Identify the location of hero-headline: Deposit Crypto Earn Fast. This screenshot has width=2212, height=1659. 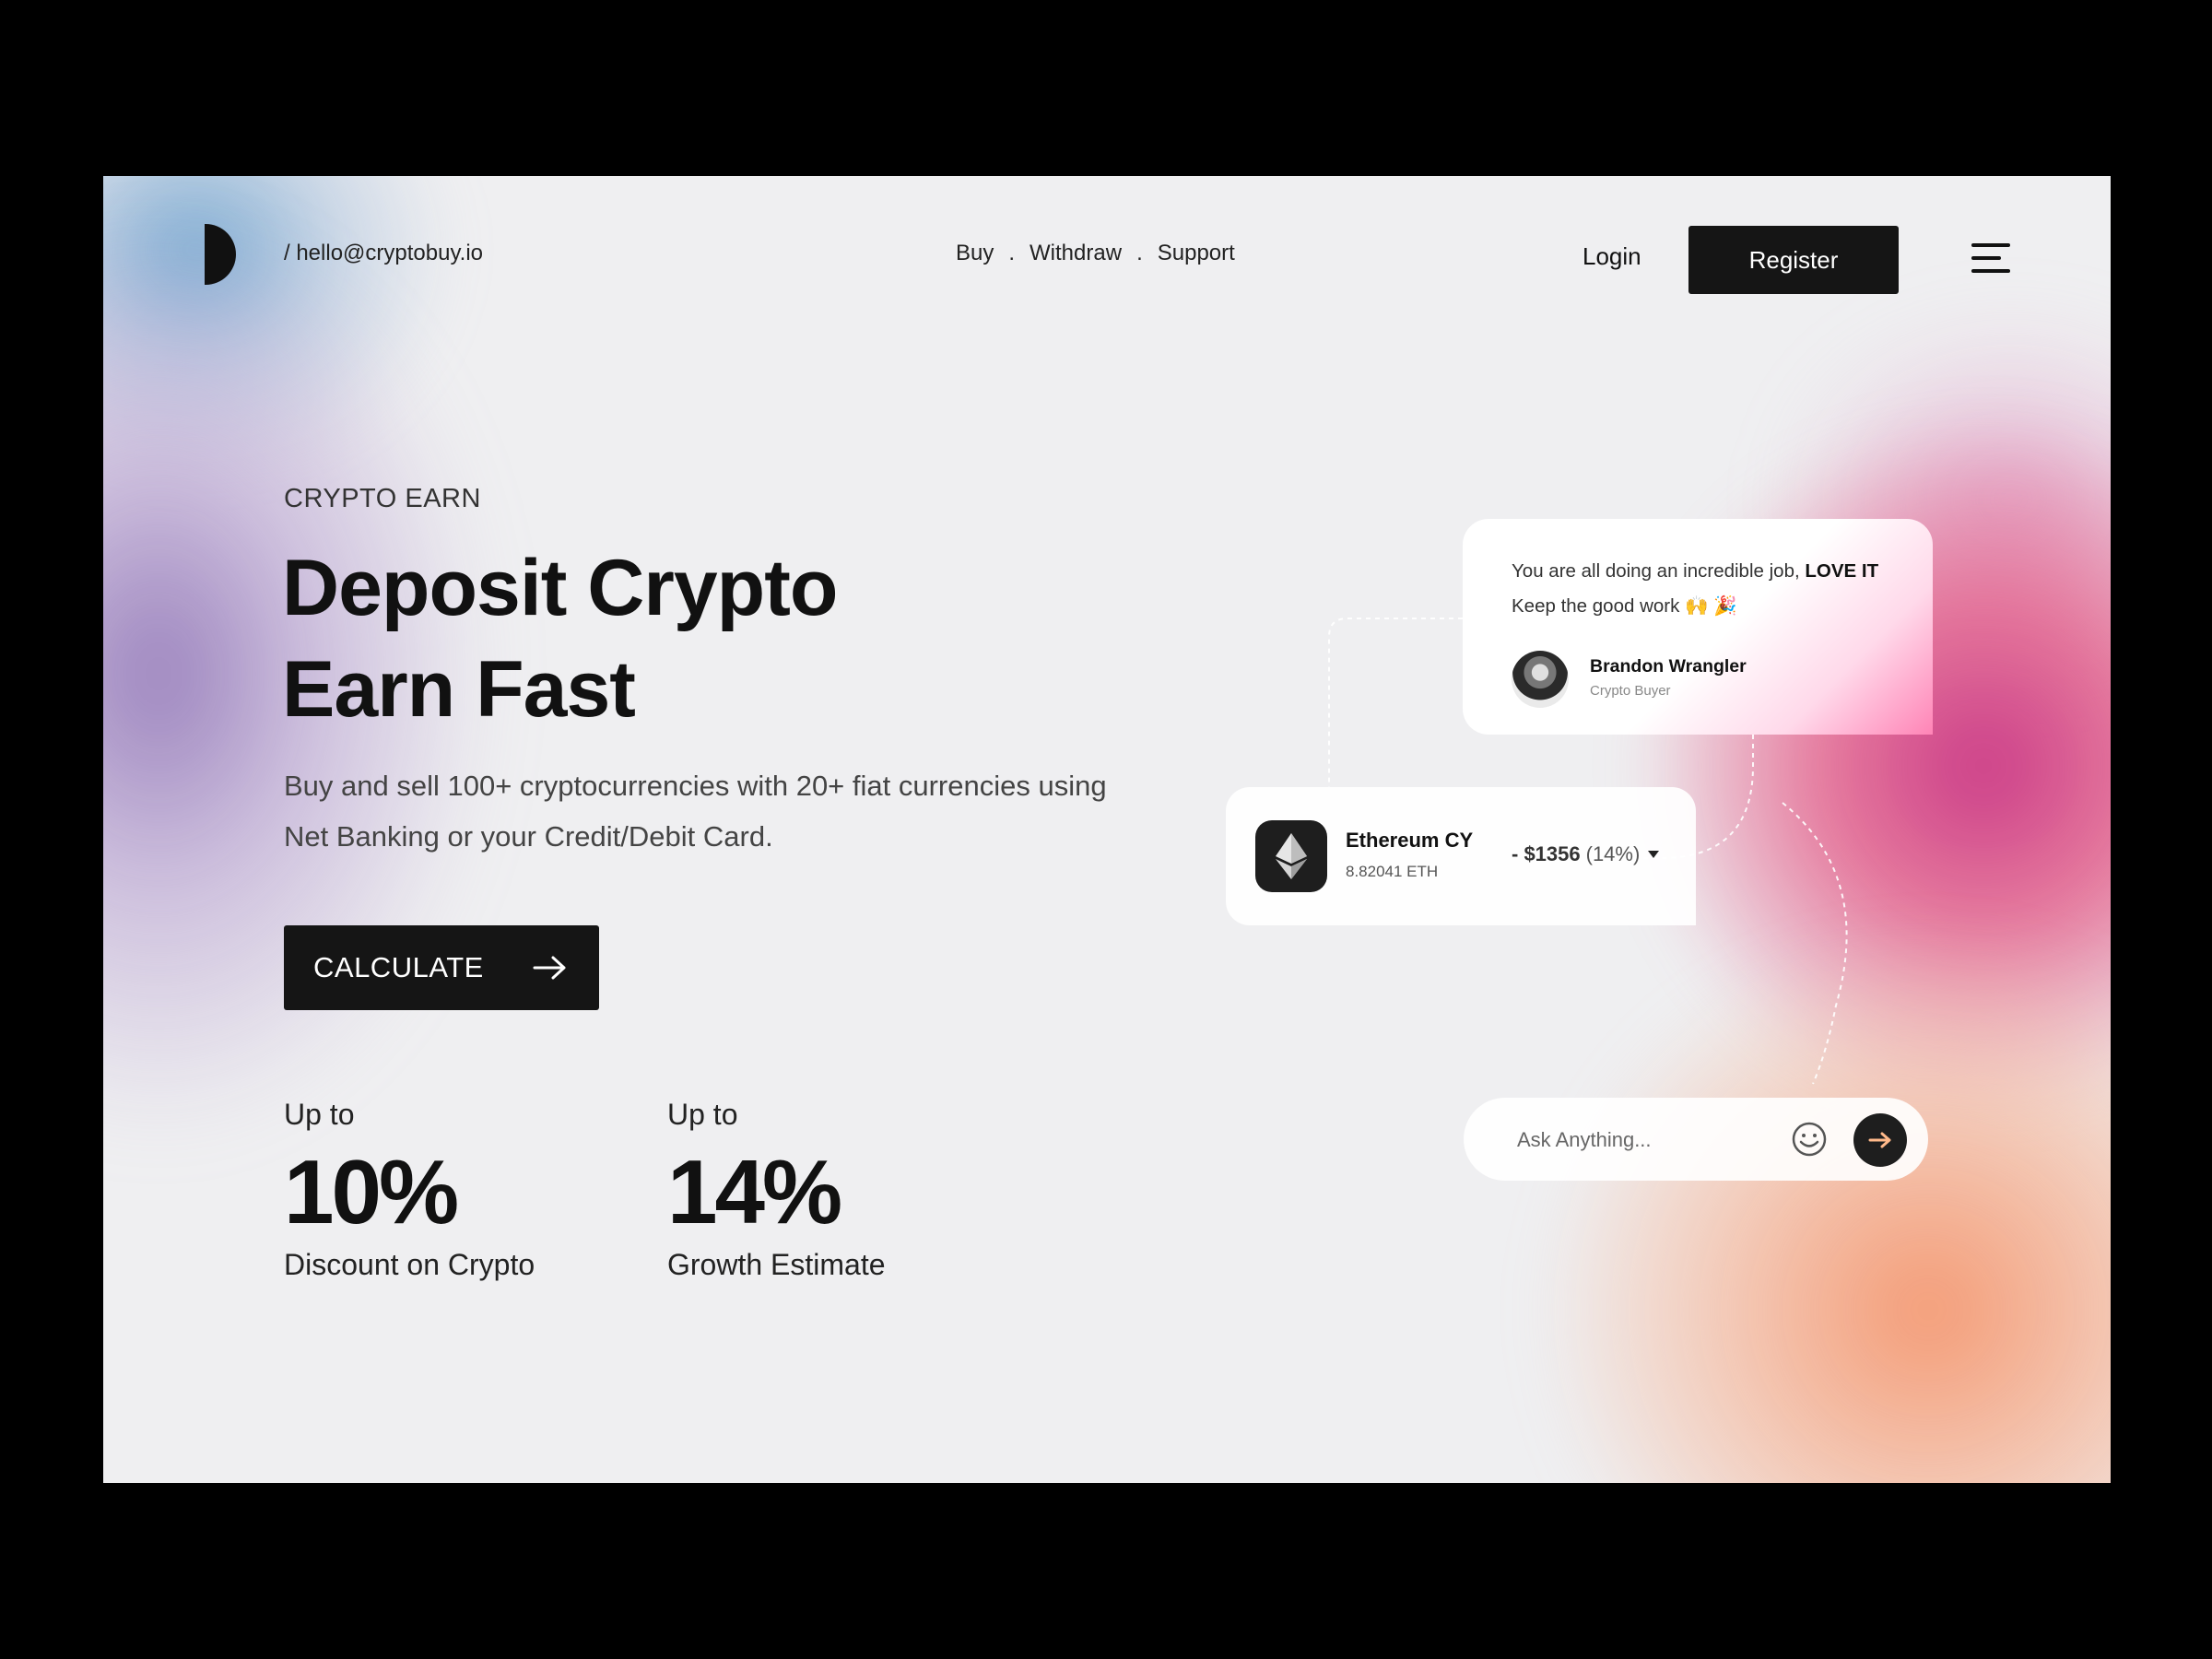
(560, 638).